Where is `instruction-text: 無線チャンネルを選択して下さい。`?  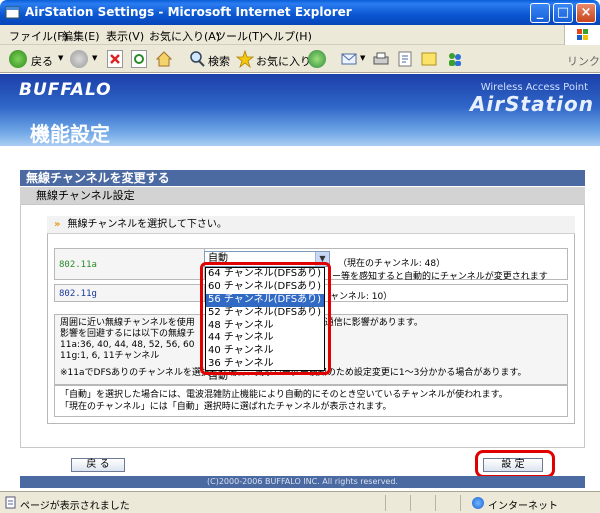
instruction-text: 無線チャンネルを選択して下さい。 is located at coordinates (147, 224).